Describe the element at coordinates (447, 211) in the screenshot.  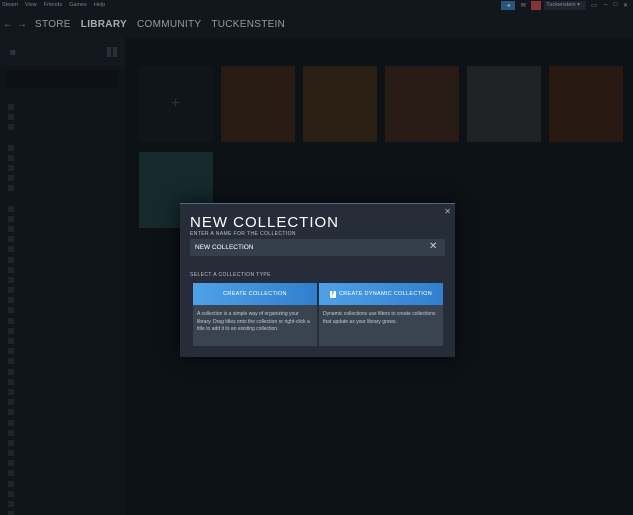
I see `close-icon: ✕` at that location.